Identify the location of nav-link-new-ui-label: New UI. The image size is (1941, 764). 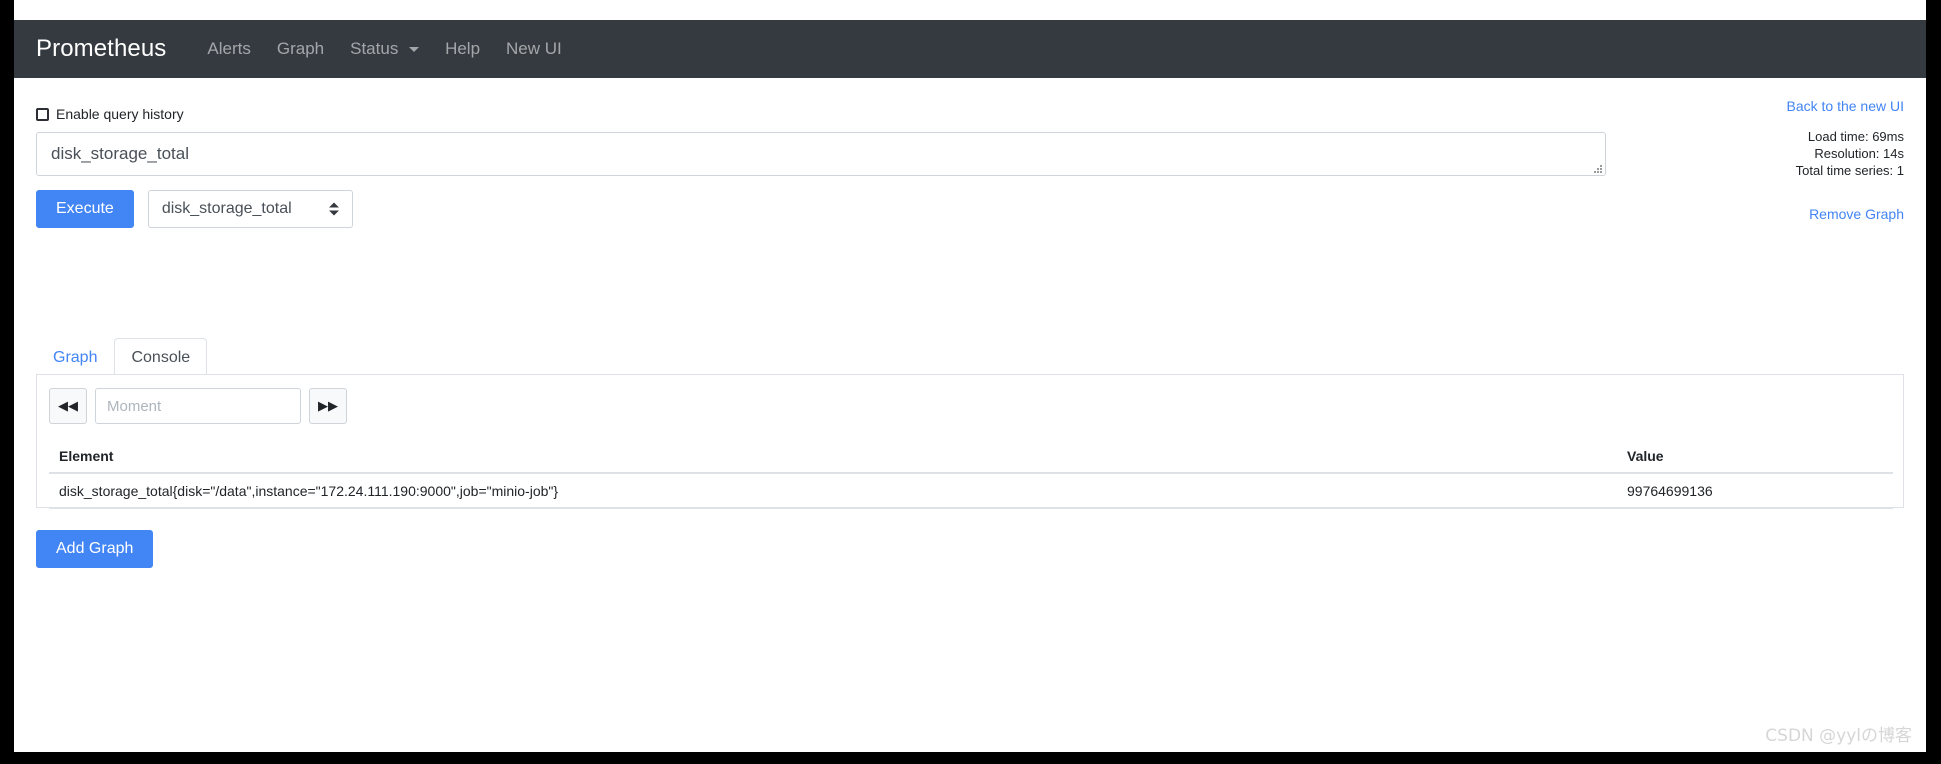
(534, 48).